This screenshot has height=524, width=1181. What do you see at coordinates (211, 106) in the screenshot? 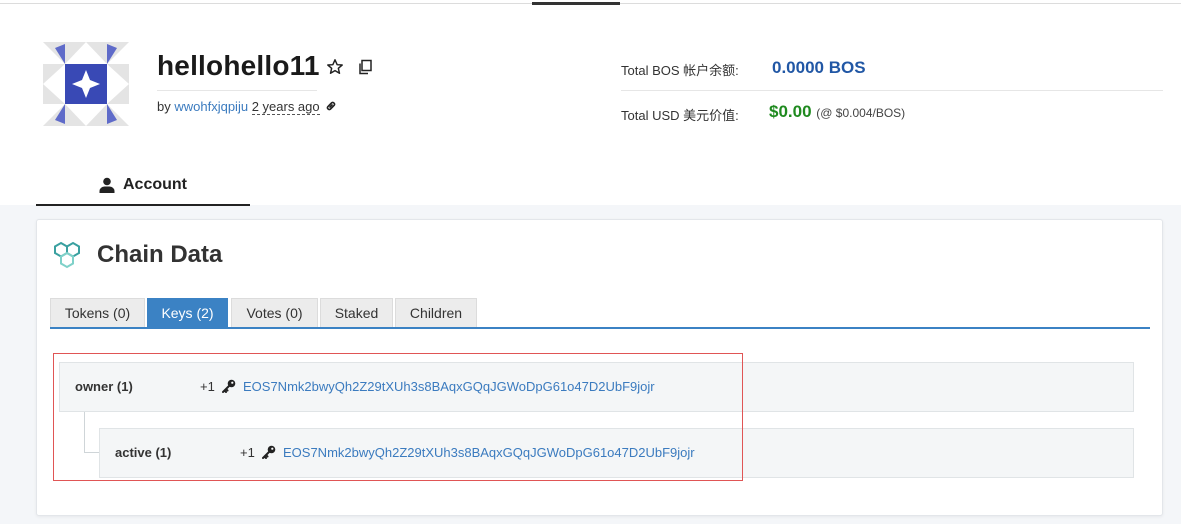
I see `author-link: wwohfxjqpiju` at bounding box center [211, 106].